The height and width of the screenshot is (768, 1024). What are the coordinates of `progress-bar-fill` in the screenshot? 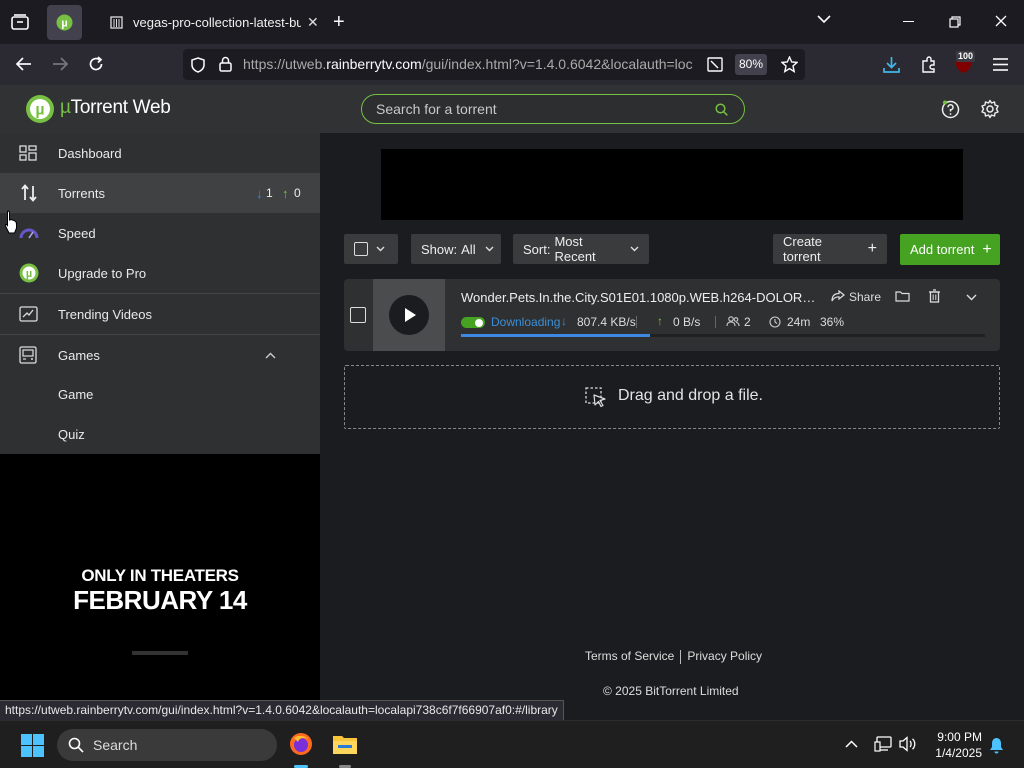 It's located at (555, 335).